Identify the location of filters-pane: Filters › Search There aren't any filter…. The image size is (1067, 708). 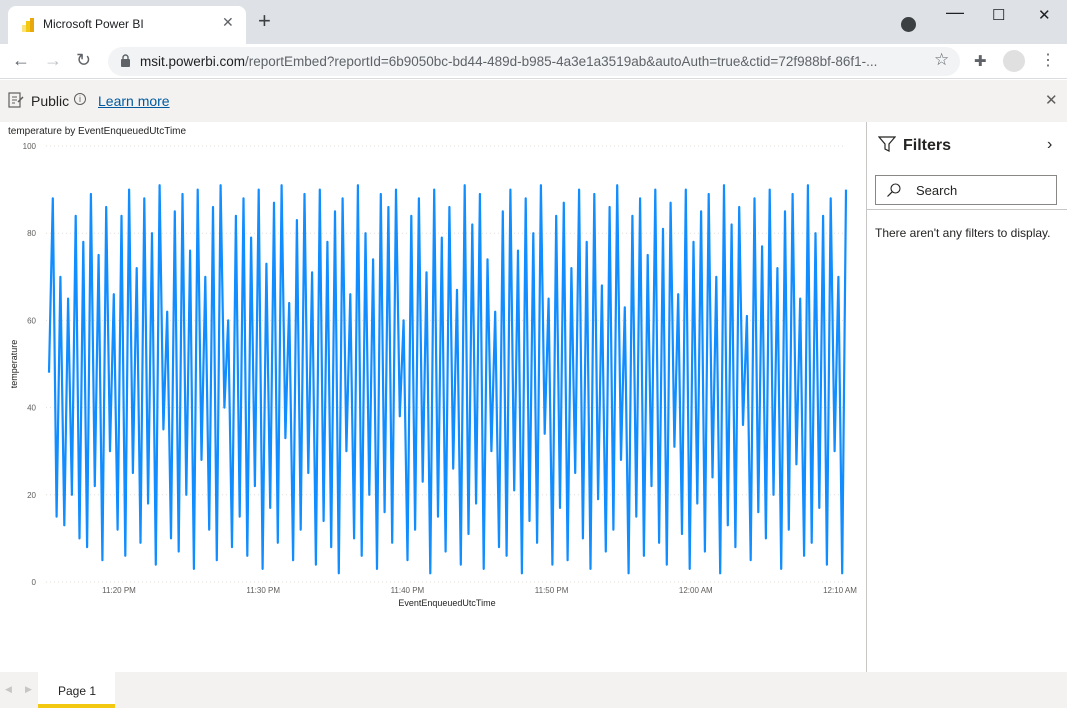
(966, 397).